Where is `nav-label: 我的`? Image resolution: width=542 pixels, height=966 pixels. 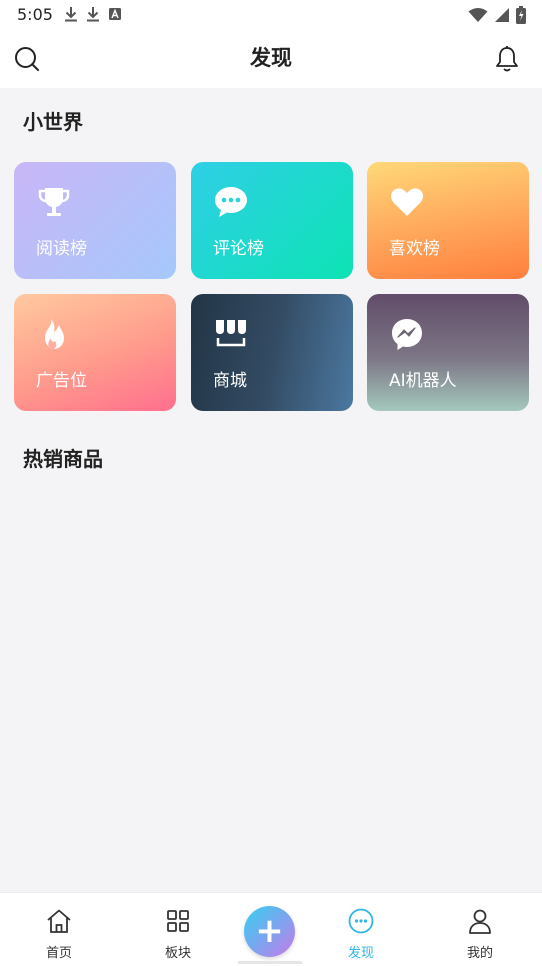 nav-label: 我的 is located at coordinates (479, 953).